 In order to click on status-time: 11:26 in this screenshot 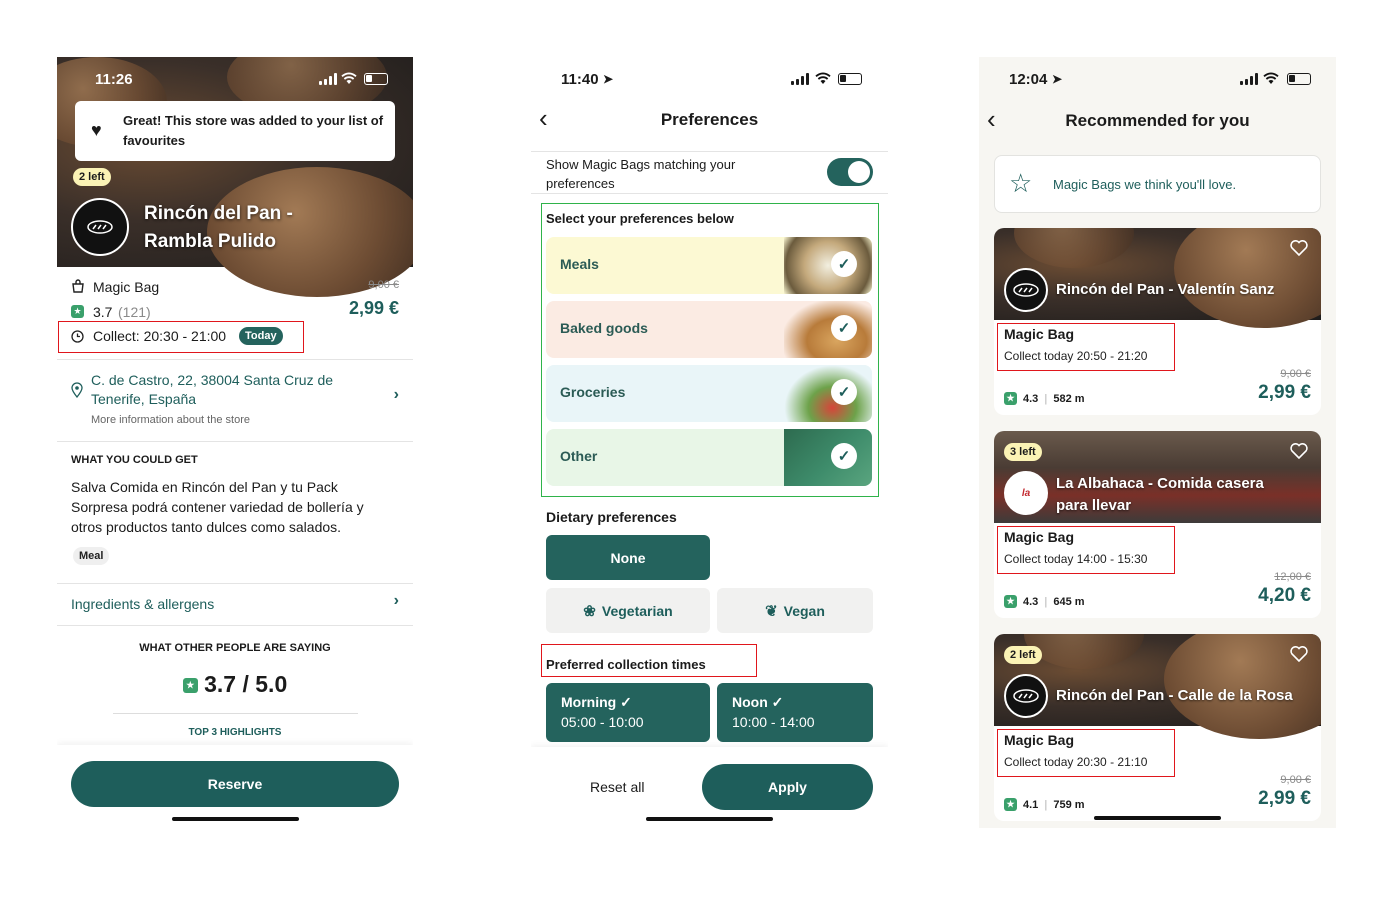, I will do `click(114, 79)`.